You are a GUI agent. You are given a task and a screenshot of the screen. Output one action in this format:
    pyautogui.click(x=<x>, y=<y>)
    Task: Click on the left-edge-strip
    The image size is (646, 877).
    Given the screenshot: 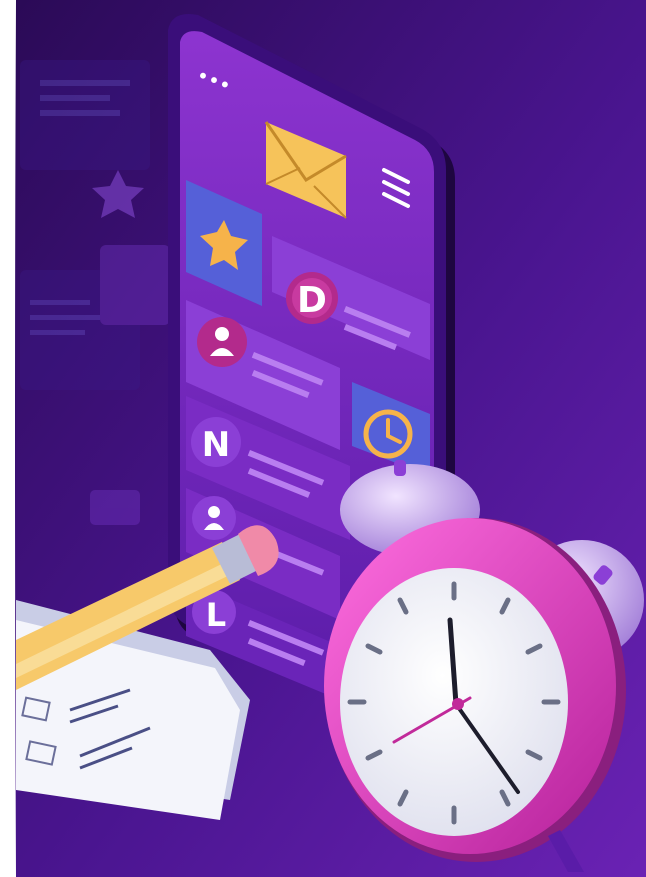 What is the action you would take?
    pyautogui.click(x=8, y=438)
    